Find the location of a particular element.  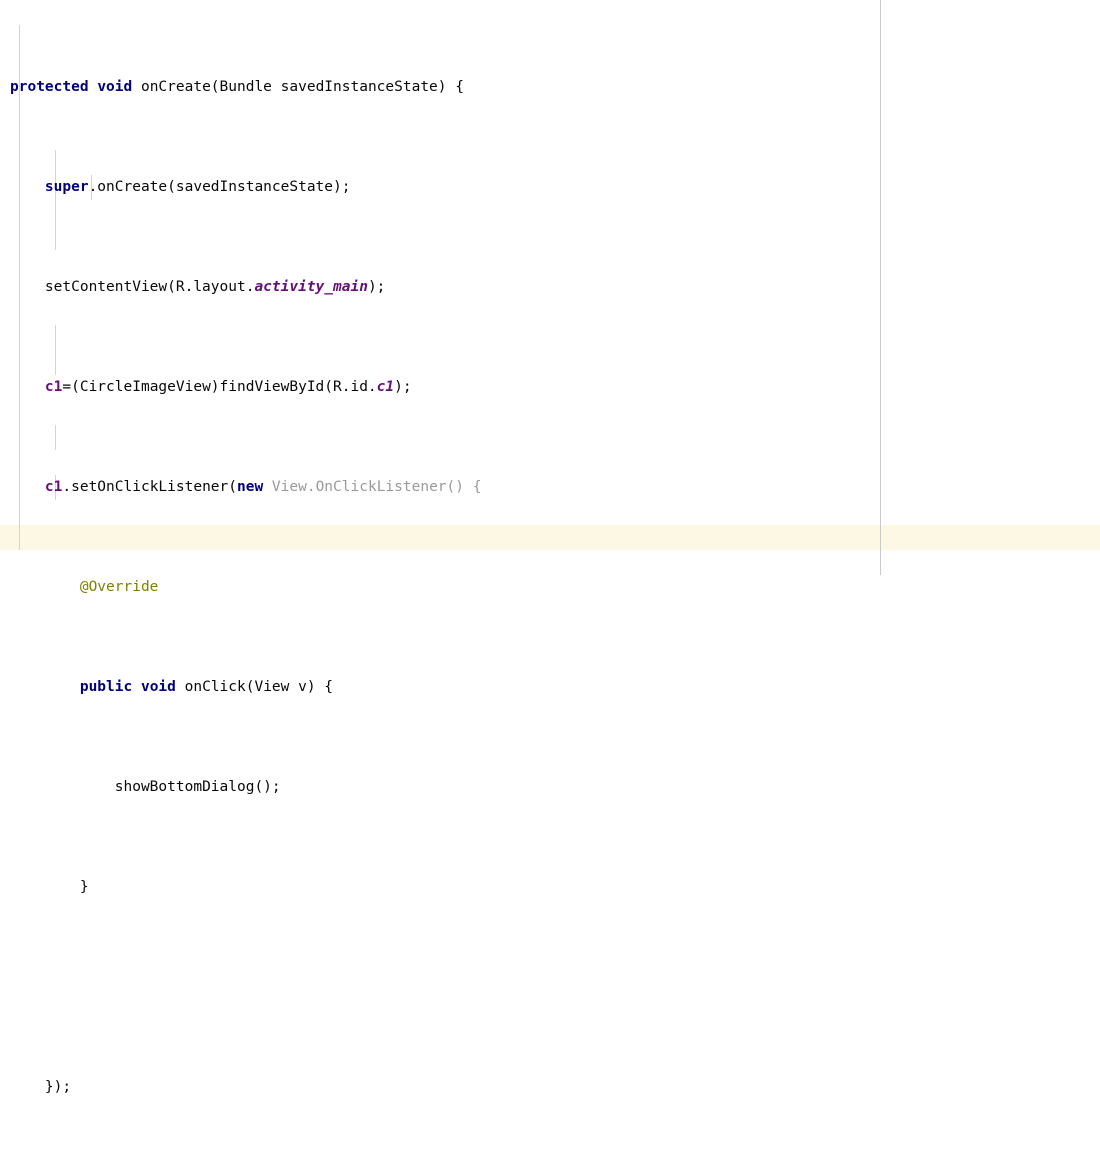

code-line-11: }); is located at coordinates (550, 1087).